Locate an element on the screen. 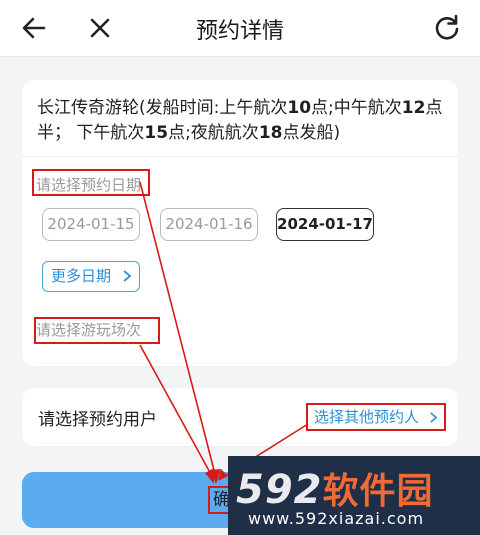  top-bar: 预约详情 is located at coordinates (240, 28).